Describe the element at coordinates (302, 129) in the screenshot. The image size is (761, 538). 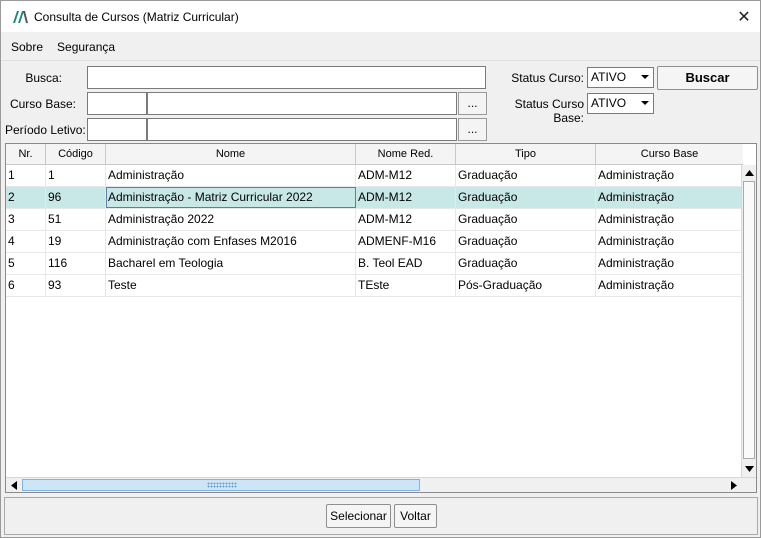
I see `periodo-name-input` at that location.